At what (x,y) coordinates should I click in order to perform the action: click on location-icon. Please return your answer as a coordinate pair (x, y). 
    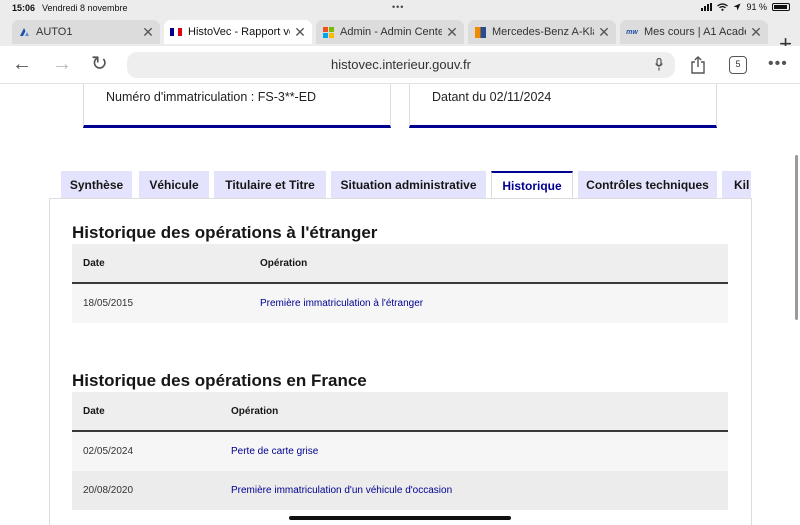
    Looking at the image, I should click on (737, 7).